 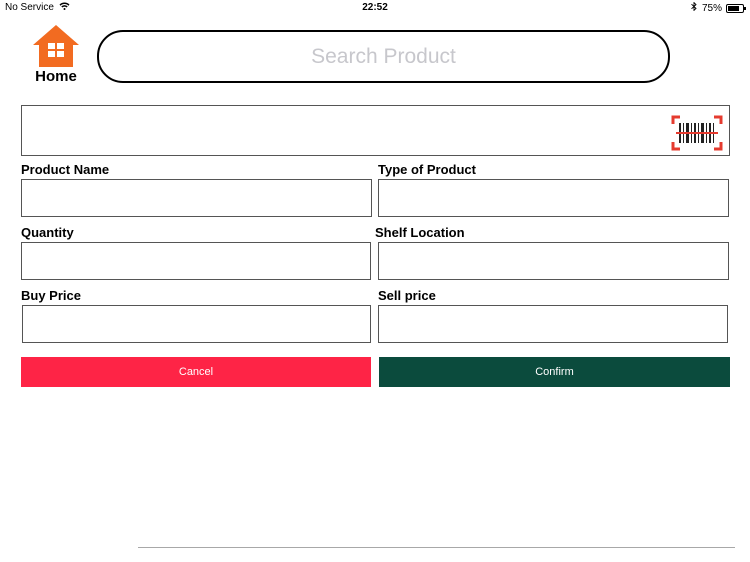 I want to click on confirm-button: Confirm, so click(x=554, y=372).